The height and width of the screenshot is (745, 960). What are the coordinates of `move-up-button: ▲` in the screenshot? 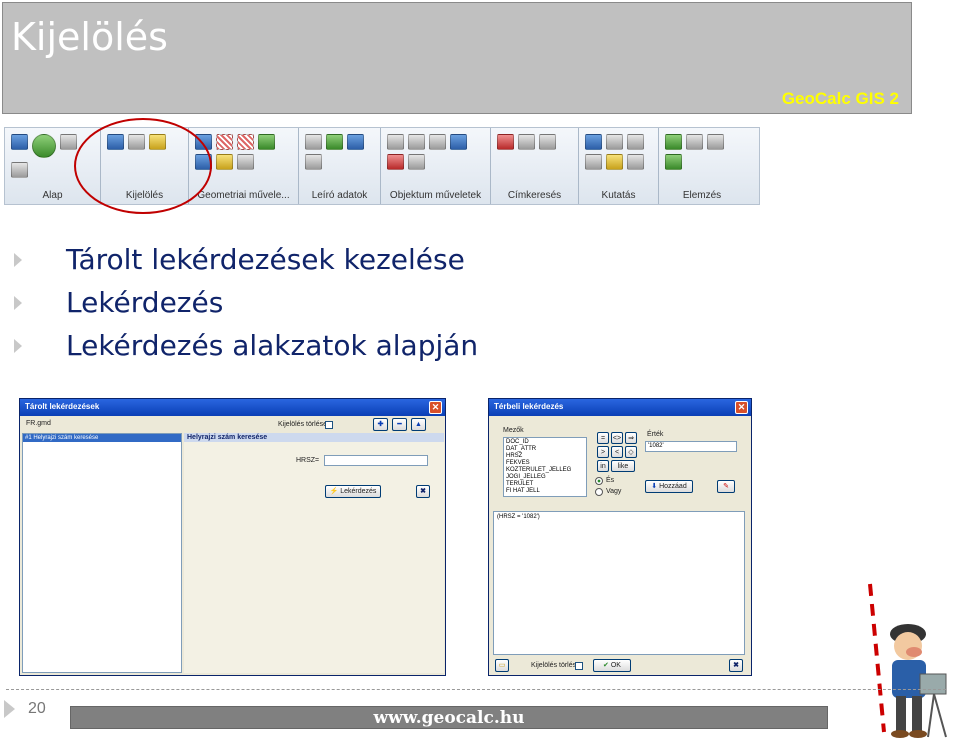 It's located at (418, 424).